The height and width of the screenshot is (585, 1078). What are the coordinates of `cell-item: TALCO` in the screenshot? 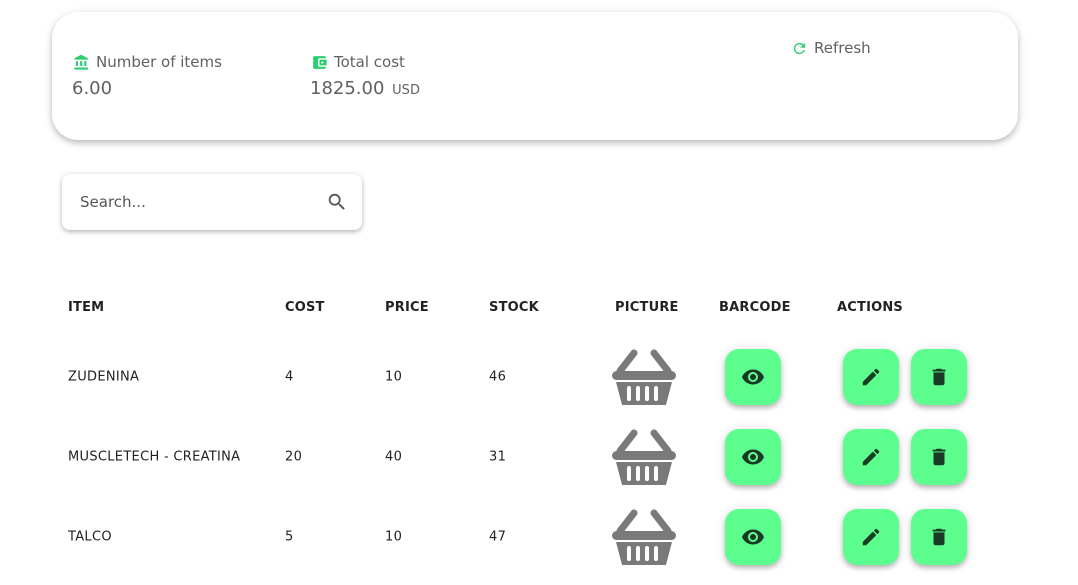 It's located at (90, 537).